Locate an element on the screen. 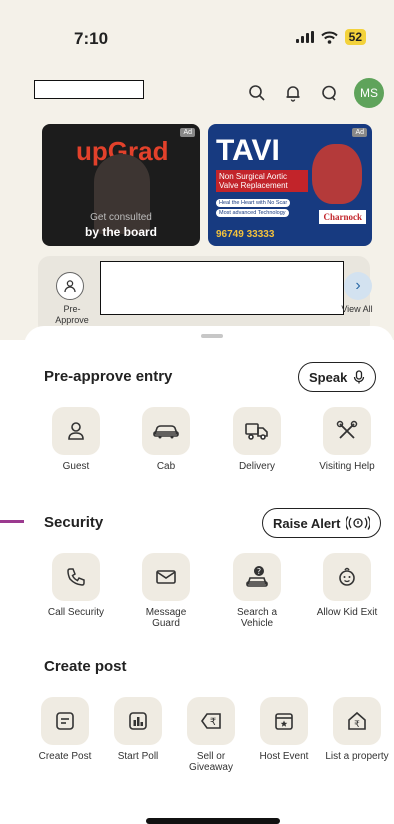  home-indicator is located at coordinates (213, 821).